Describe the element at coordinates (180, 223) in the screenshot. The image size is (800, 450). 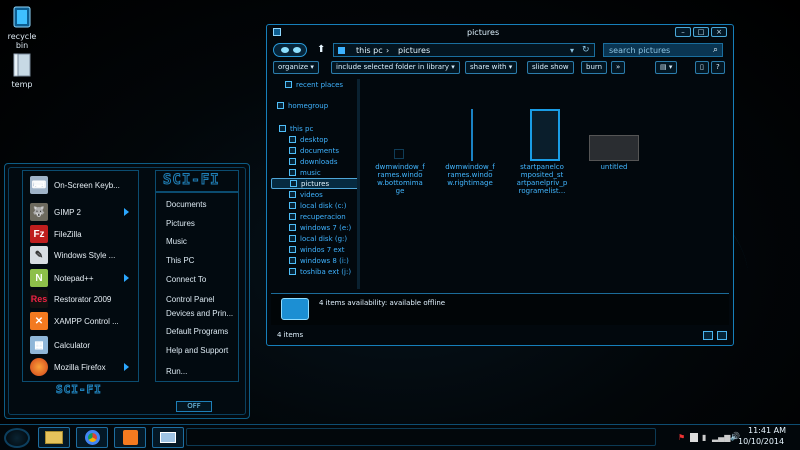
I see `start-link-pictures: Pictures` at that location.